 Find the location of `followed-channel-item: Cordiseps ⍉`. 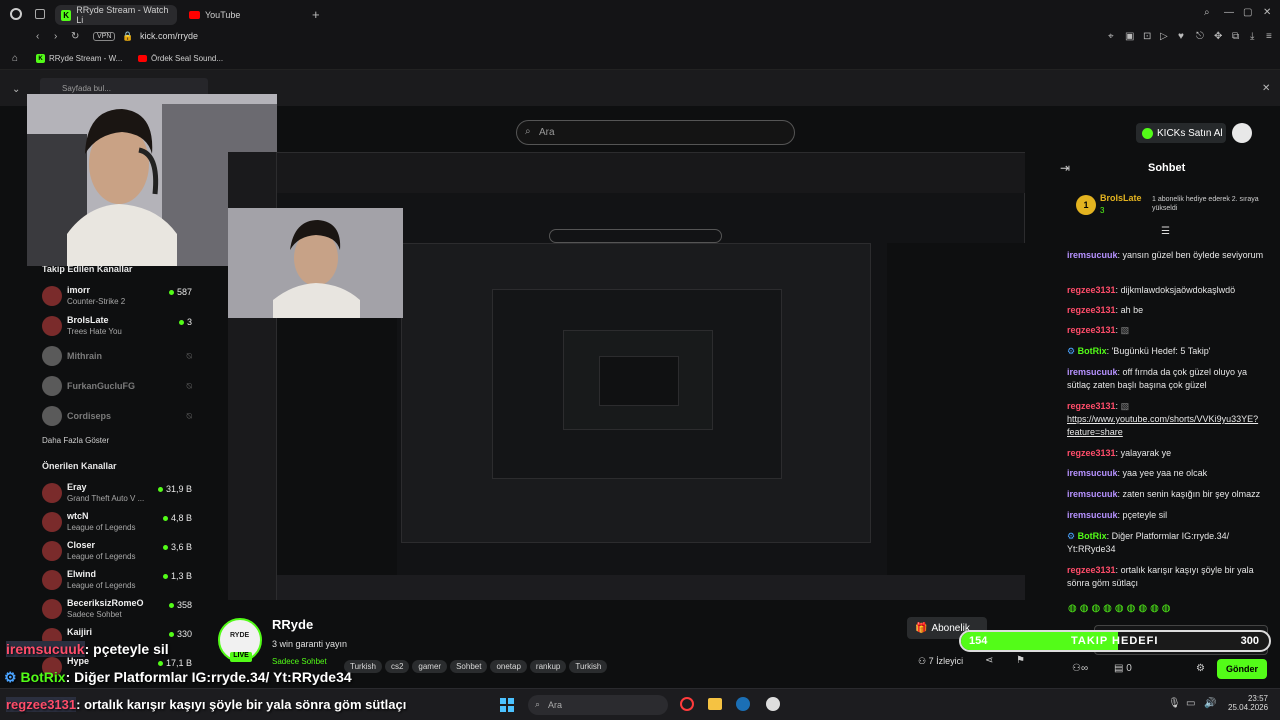

followed-channel-item: Cordiseps ⍉ is located at coordinates (117, 417).